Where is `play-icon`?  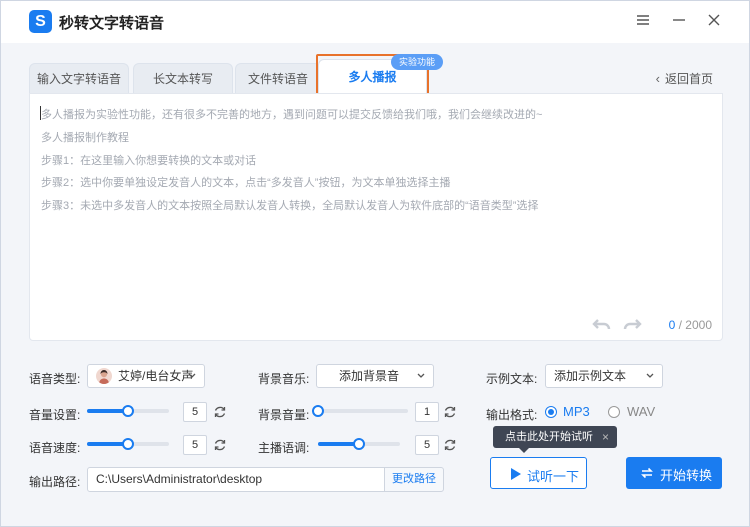 play-icon is located at coordinates (516, 474).